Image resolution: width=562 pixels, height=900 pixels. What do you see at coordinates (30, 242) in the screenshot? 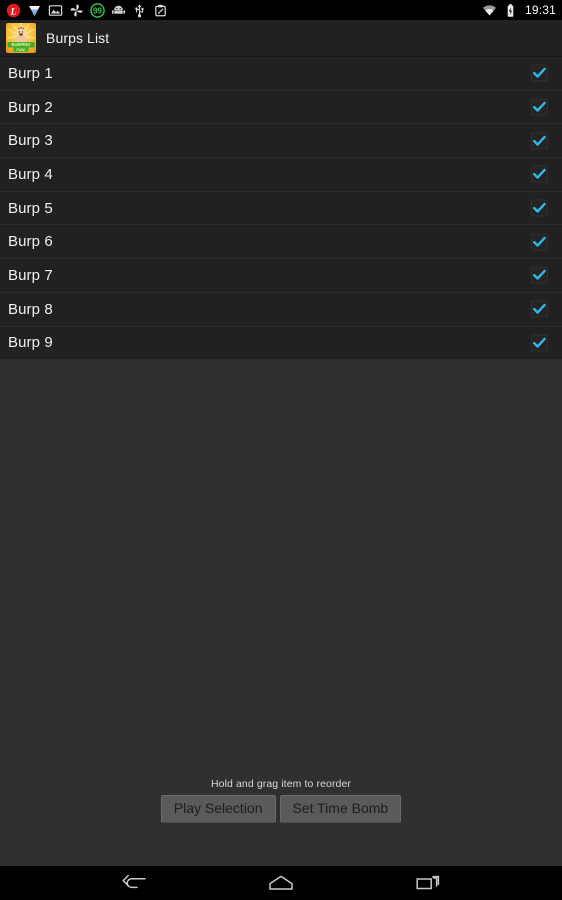
I see `list-item-label: Burp 6` at bounding box center [30, 242].